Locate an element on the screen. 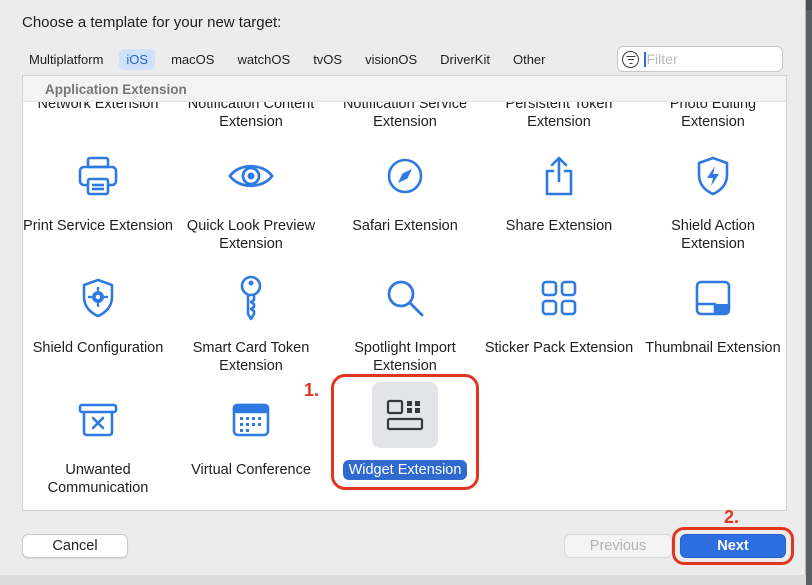 Image resolution: width=812 pixels, height=585 pixels. template-label: Unwanted Communication is located at coordinates (98, 479).